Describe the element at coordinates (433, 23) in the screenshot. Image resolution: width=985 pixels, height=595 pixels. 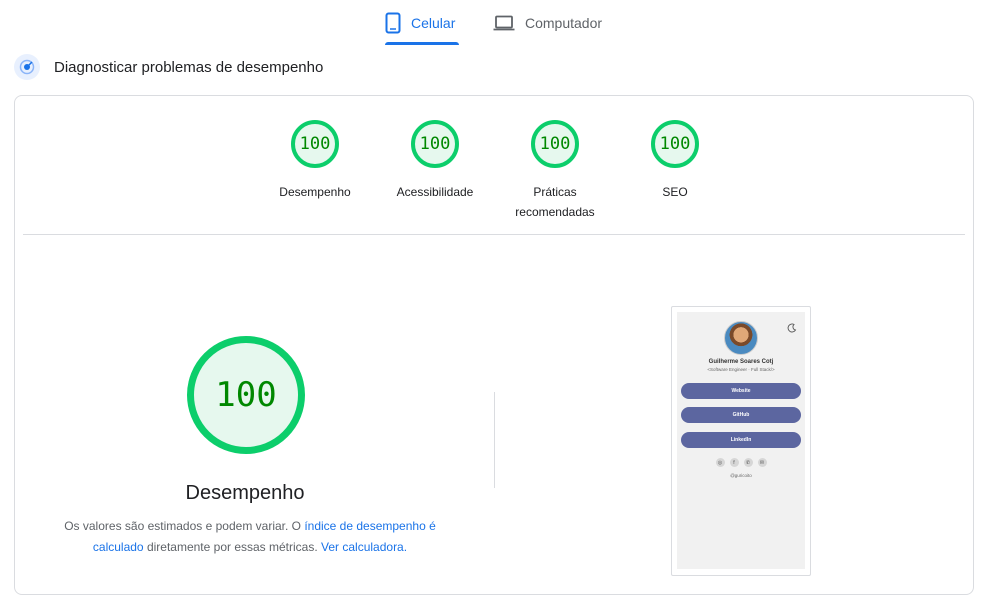
I see `tab-mobile-label: Celular` at that location.